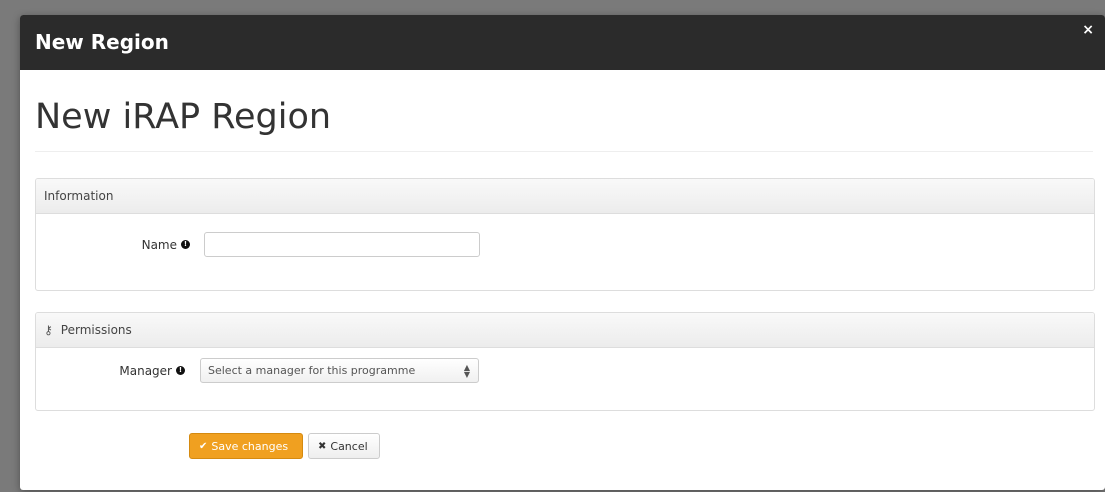 This screenshot has height=492, width=1105. I want to click on close-x-icon: ✖, so click(322, 446).